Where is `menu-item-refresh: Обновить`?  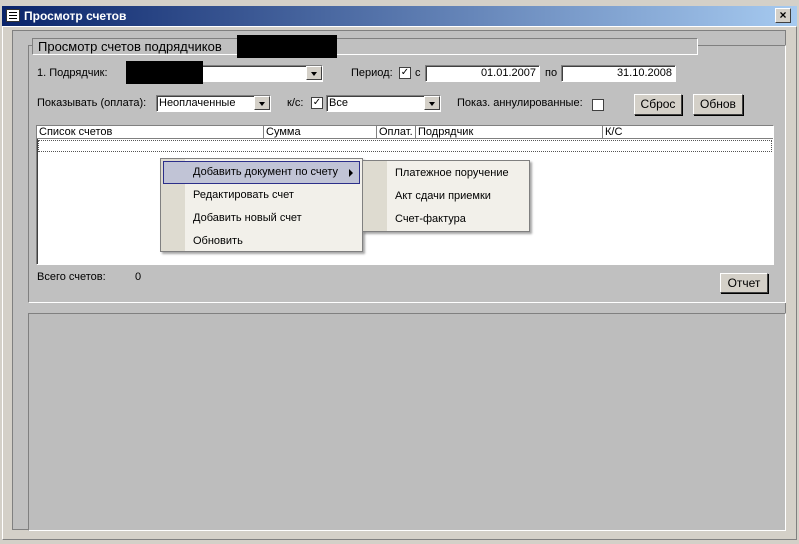
menu-item-refresh: Обновить is located at coordinates (261, 241).